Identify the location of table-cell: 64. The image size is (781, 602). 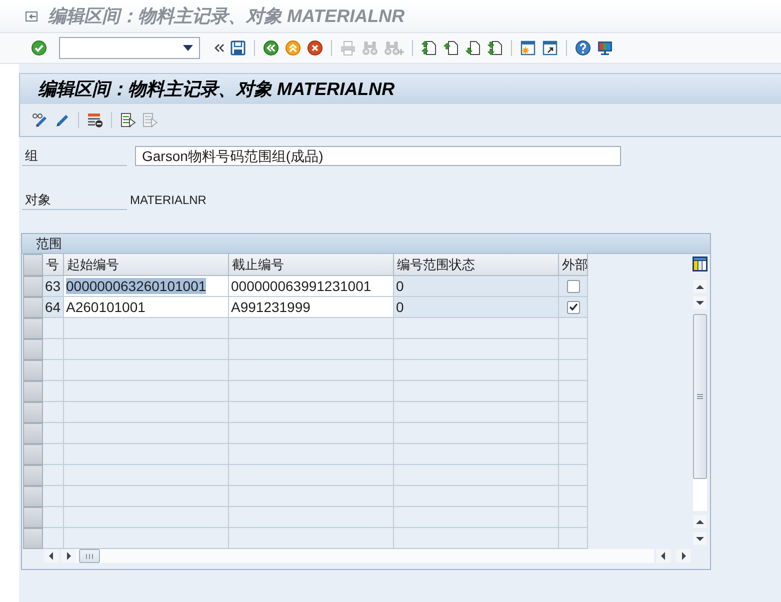
(53, 307).